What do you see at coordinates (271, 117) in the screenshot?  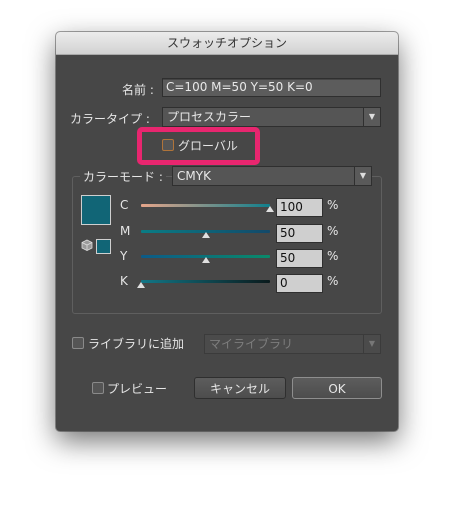 I see `color-type-select: プロセスカラー ▼` at bounding box center [271, 117].